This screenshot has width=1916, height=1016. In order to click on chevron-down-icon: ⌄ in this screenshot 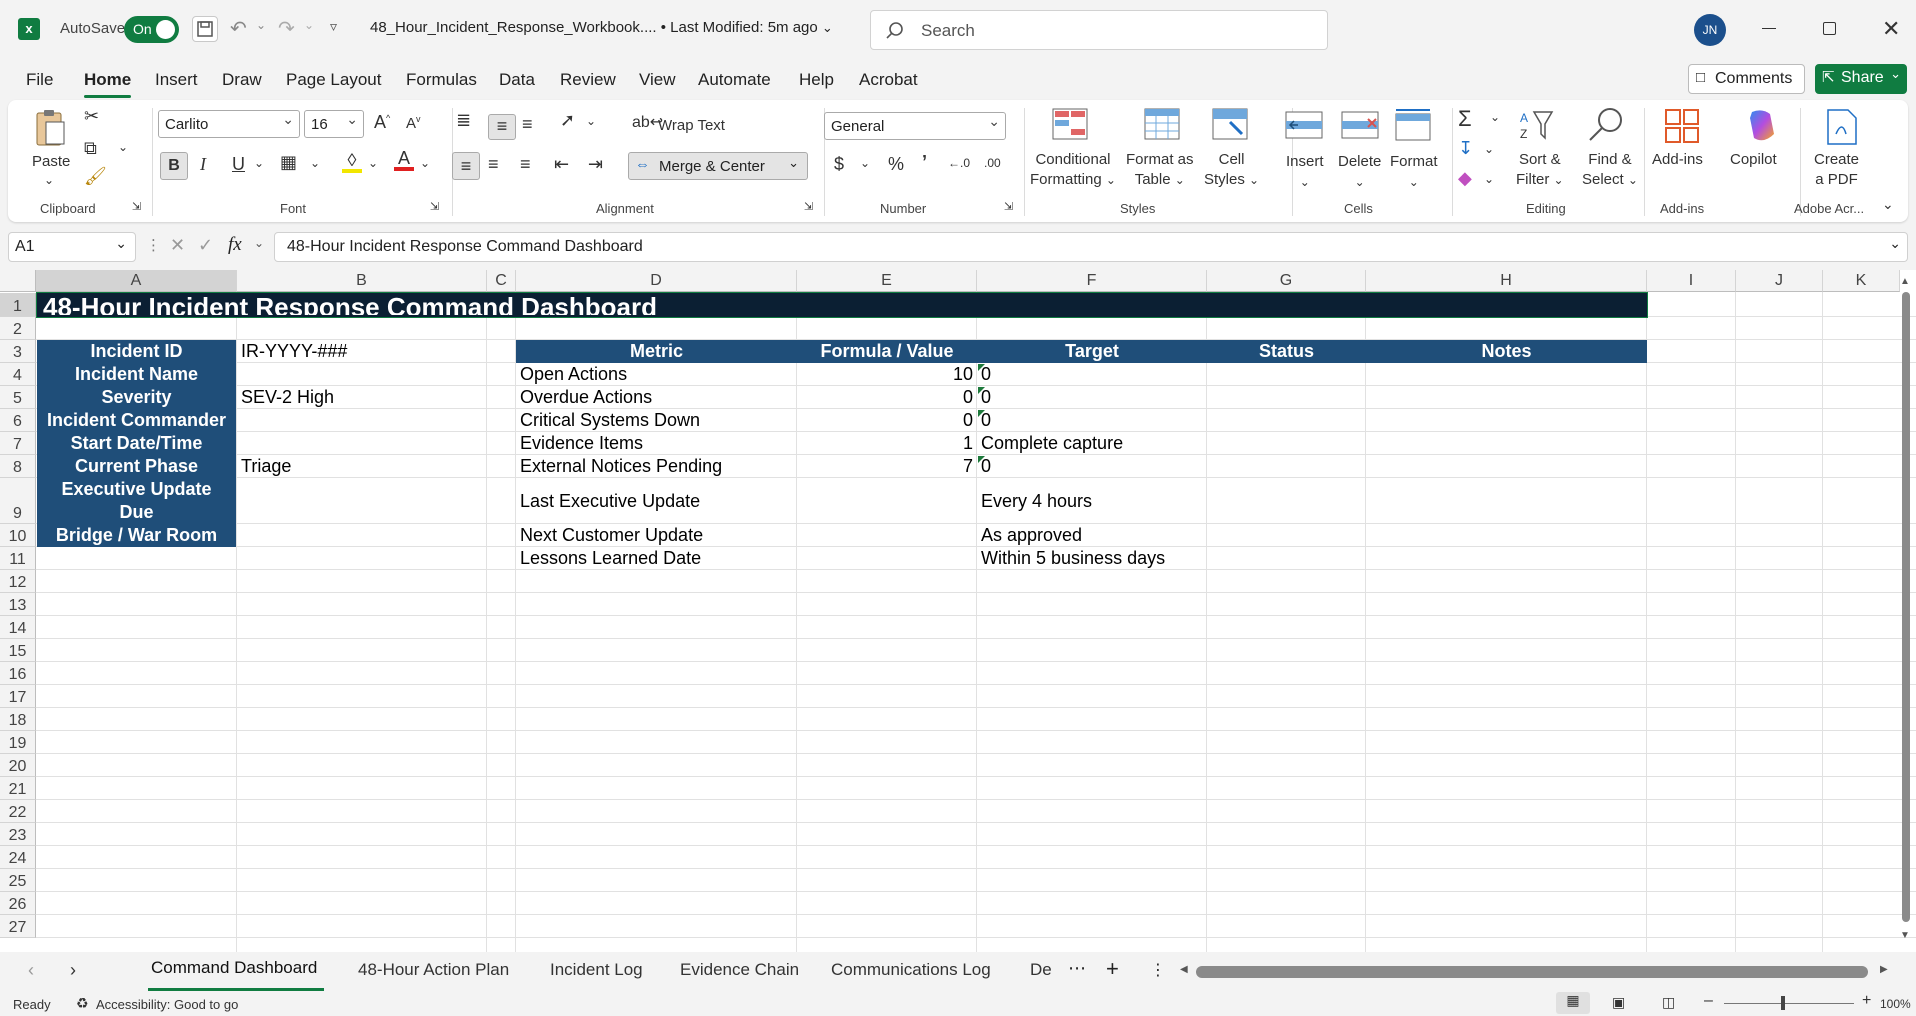, I will do `click(49, 180)`.